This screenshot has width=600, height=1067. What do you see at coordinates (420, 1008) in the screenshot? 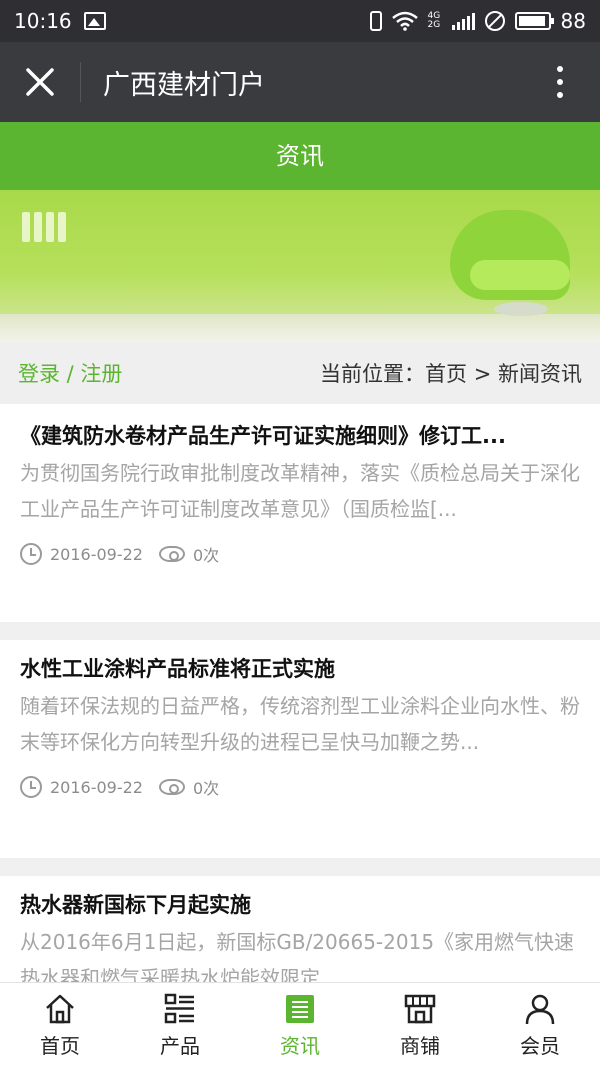
I see `store-icon` at bounding box center [420, 1008].